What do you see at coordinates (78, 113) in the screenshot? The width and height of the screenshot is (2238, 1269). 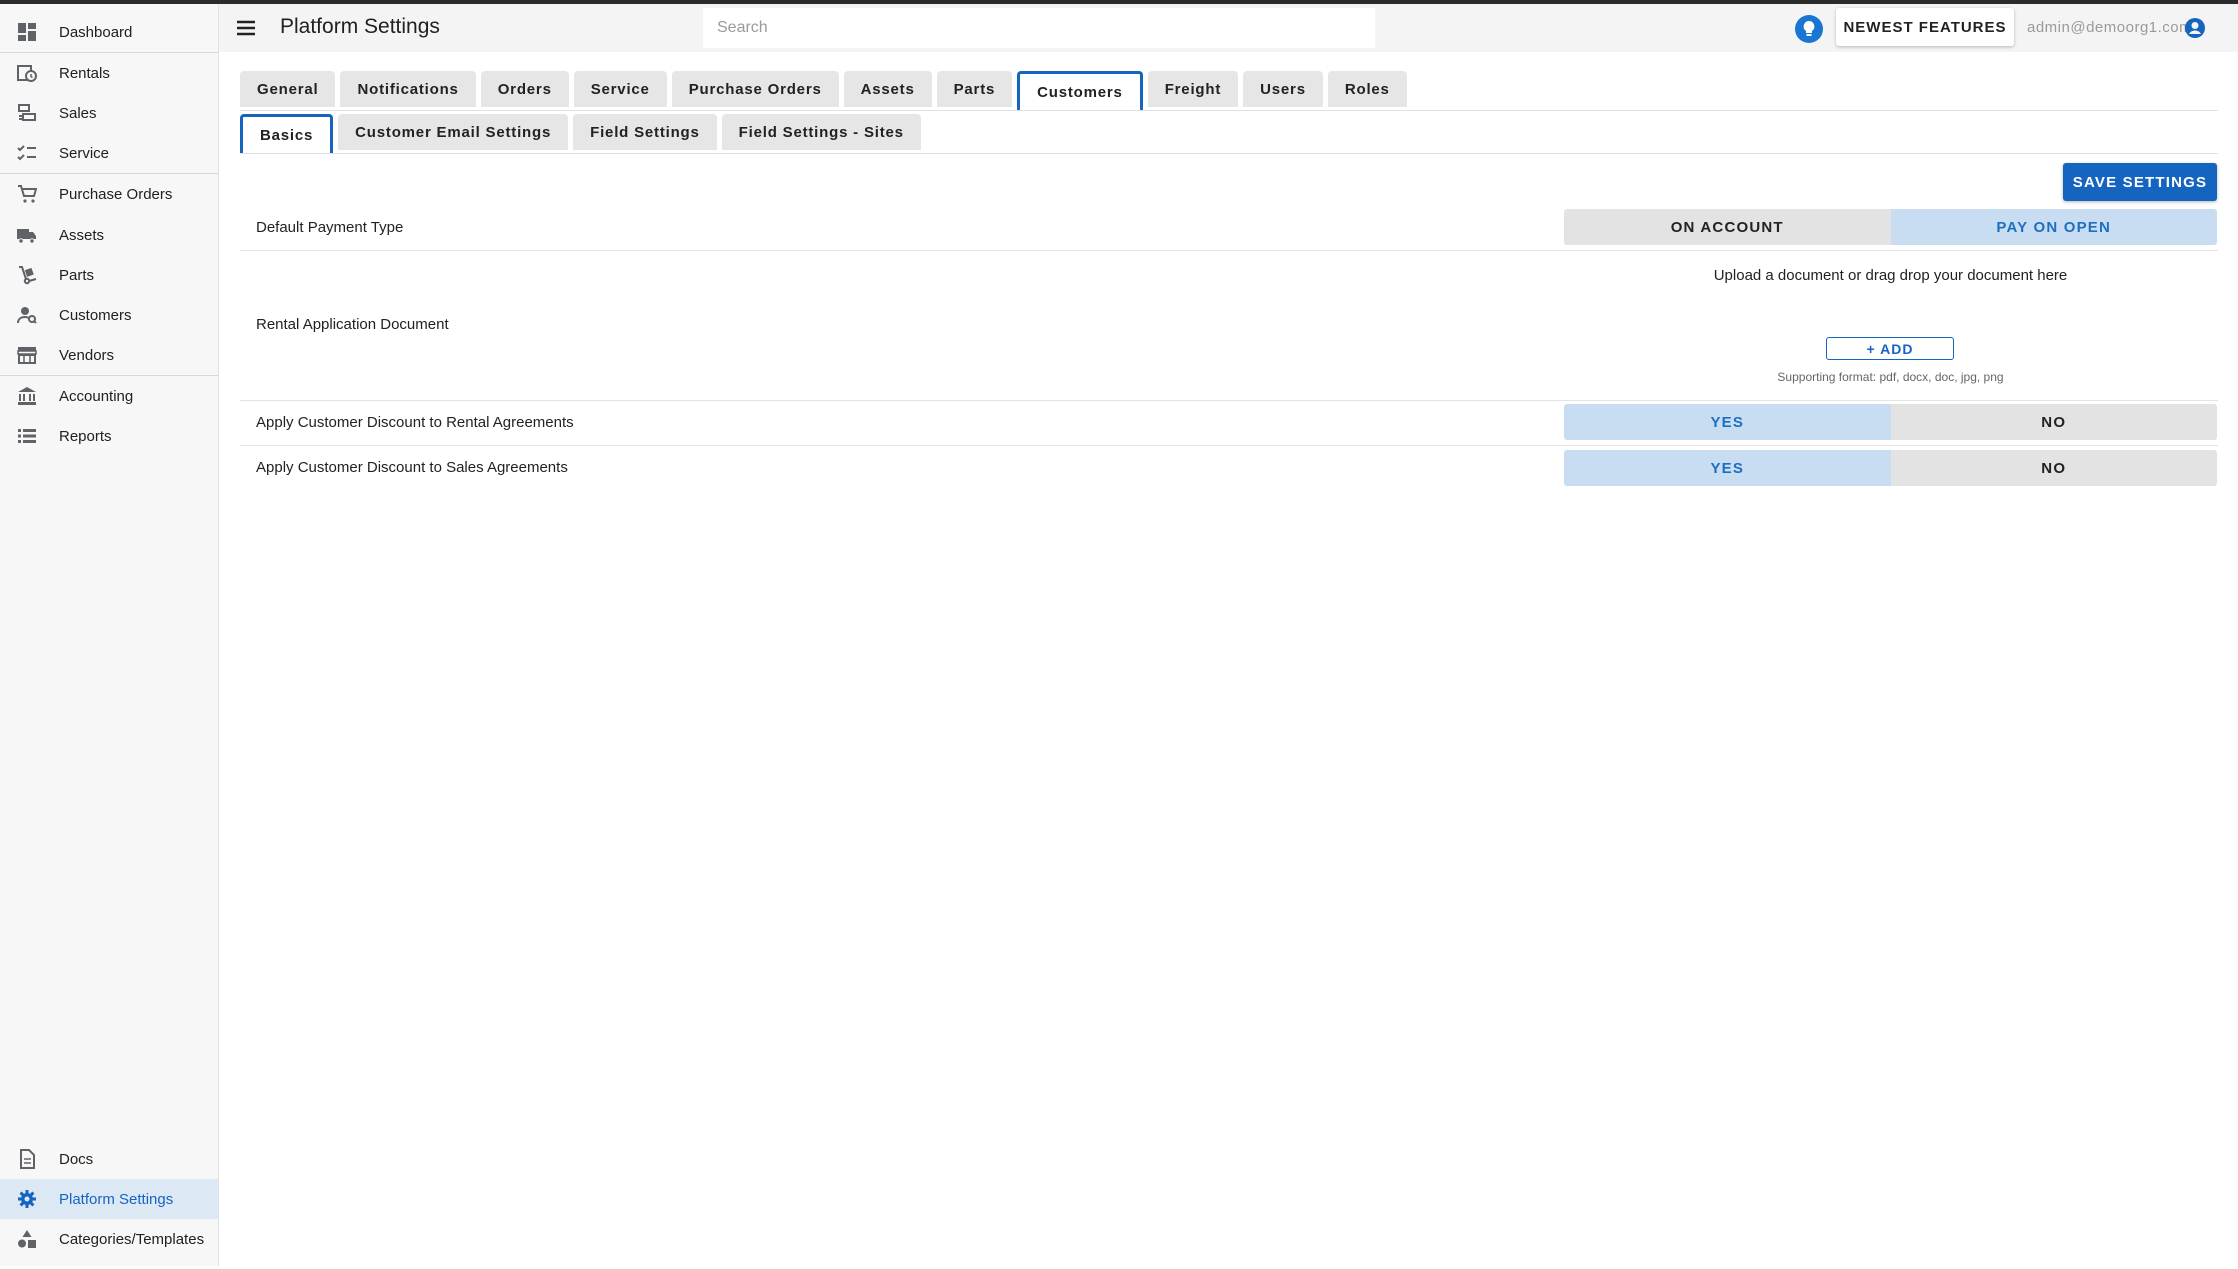 I see `sidebar-item-label: Sales` at bounding box center [78, 113].